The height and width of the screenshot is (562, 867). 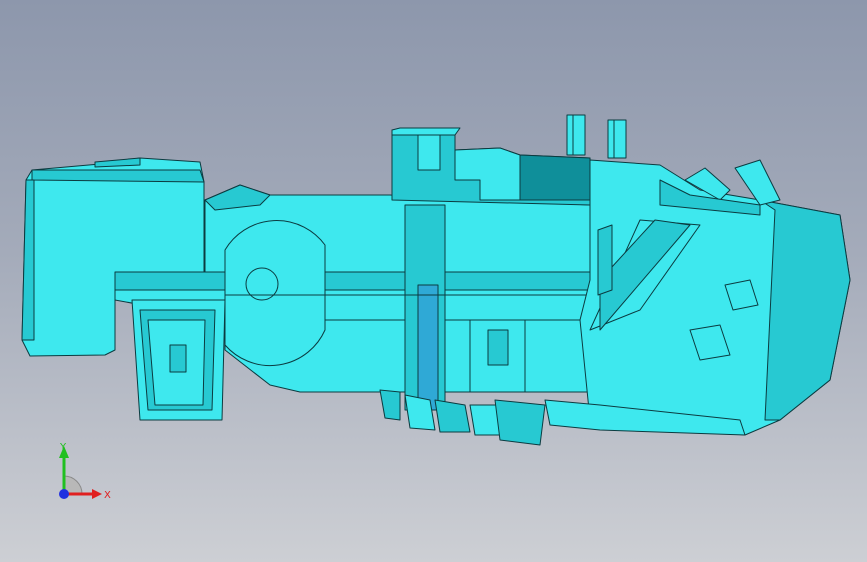 I want to click on orientation-triad: Y X, so click(x=85, y=476).